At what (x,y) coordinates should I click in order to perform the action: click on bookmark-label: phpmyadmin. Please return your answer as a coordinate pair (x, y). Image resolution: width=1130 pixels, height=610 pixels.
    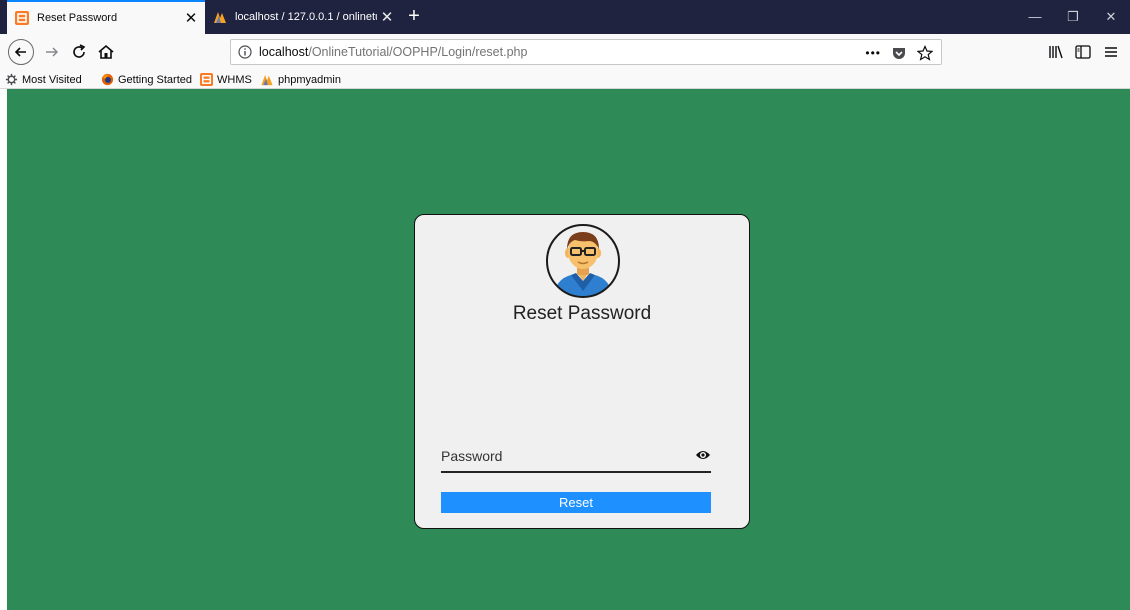
    Looking at the image, I should click on (309, 79).